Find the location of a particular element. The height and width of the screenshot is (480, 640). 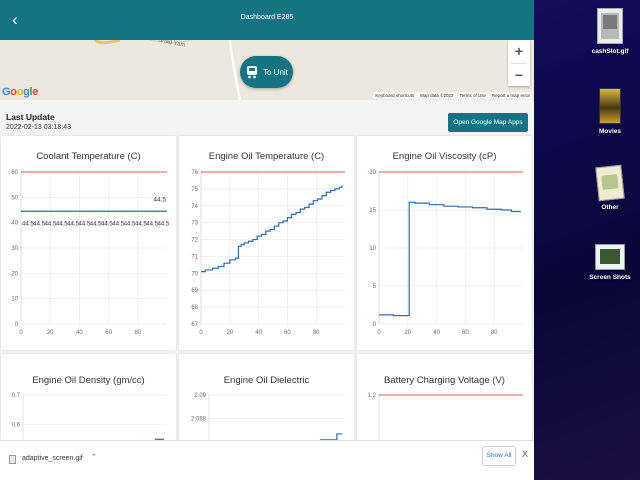

chart-battery-charging-voltage: 11.2 is located at coordinates (445, 416).